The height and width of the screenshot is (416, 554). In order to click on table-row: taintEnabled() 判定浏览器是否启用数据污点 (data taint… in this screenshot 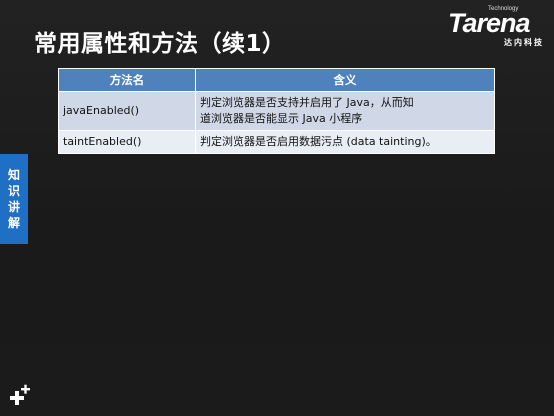, I will do `click(276, 142)`.